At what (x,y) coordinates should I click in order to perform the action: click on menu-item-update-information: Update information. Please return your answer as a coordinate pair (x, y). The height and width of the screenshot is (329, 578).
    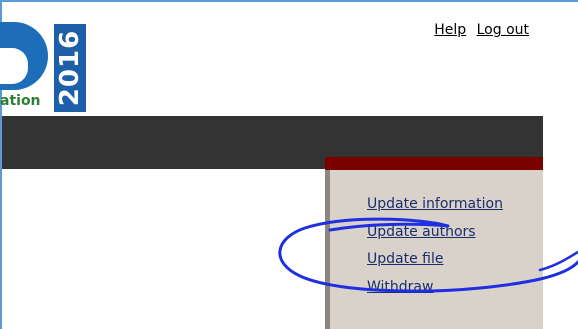
    Looking at the image, I should click on (435, 208).